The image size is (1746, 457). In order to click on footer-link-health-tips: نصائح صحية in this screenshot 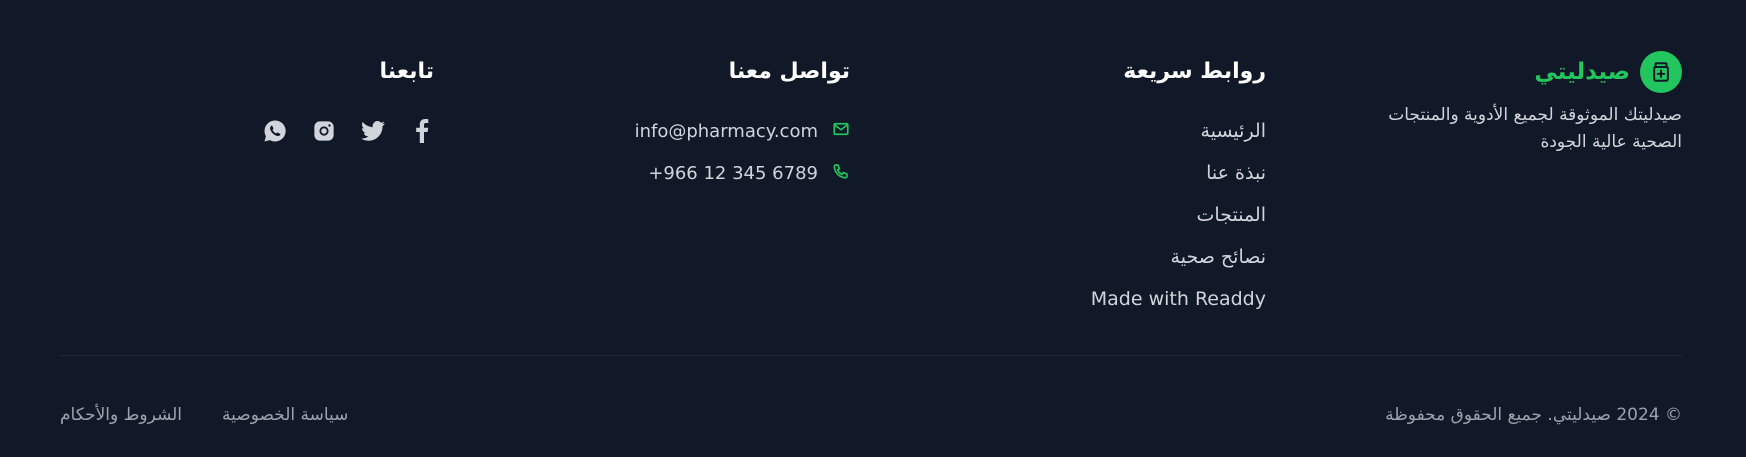, I will do `click(1126, 263)`.